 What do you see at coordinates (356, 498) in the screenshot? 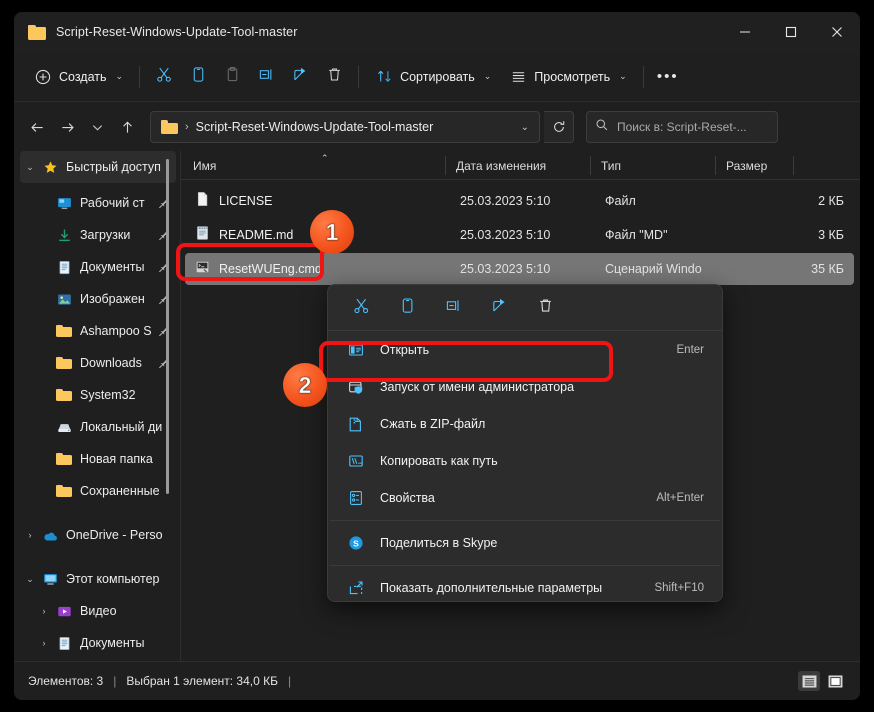
I see `properties-icon` at bounding box center [356, 498].